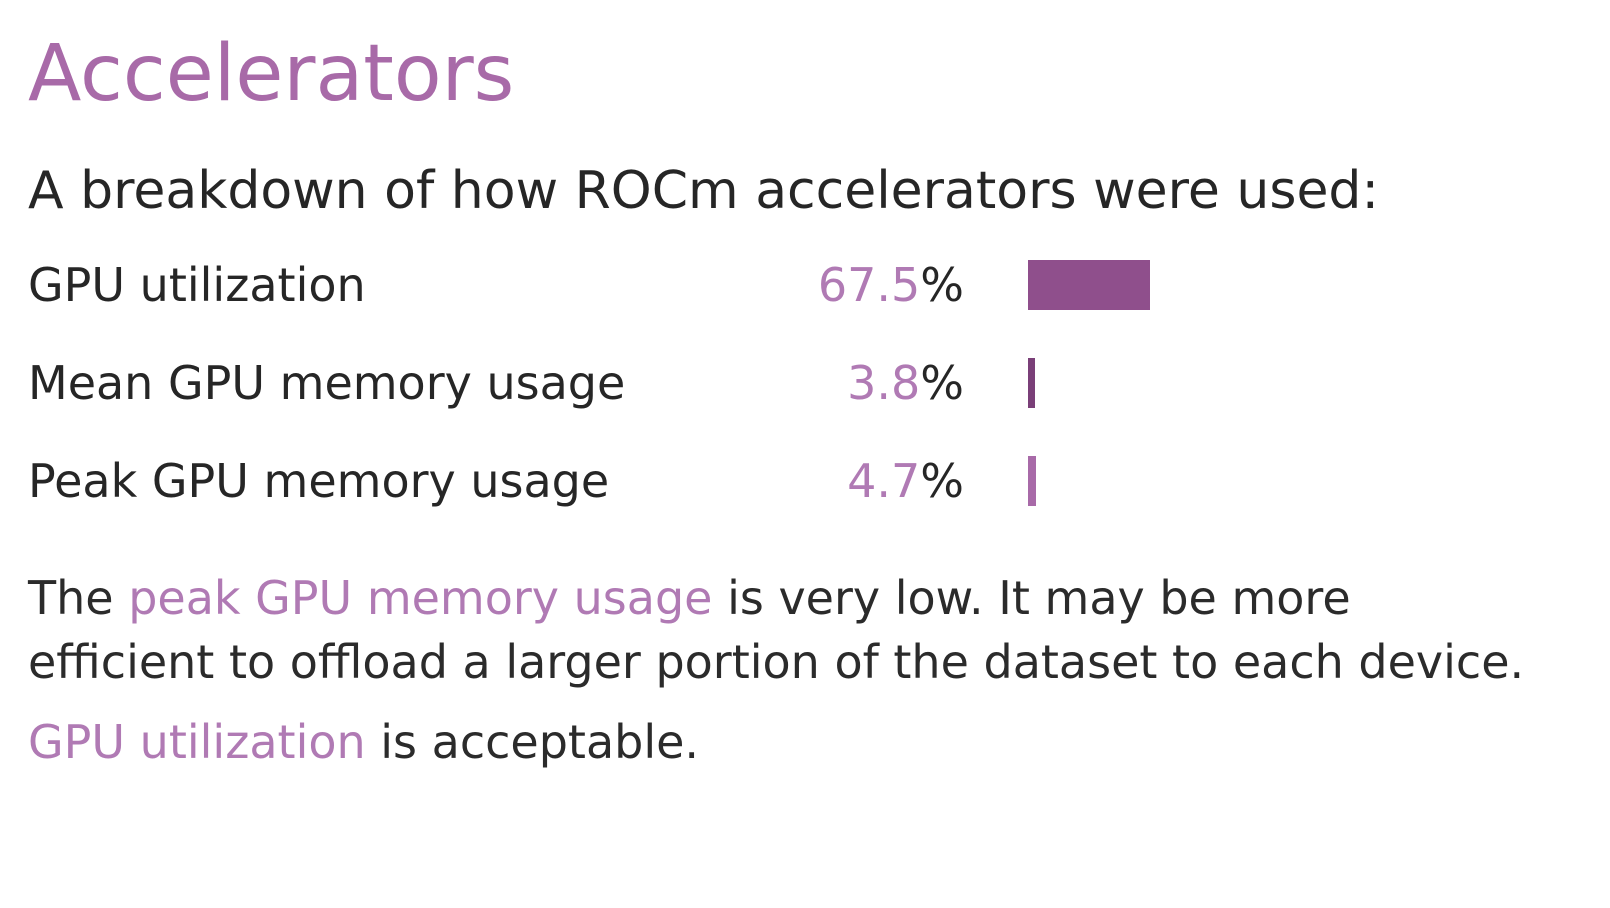  I want to click on highlight-gpu-utilization: GPU utilization, so click(197, 742).